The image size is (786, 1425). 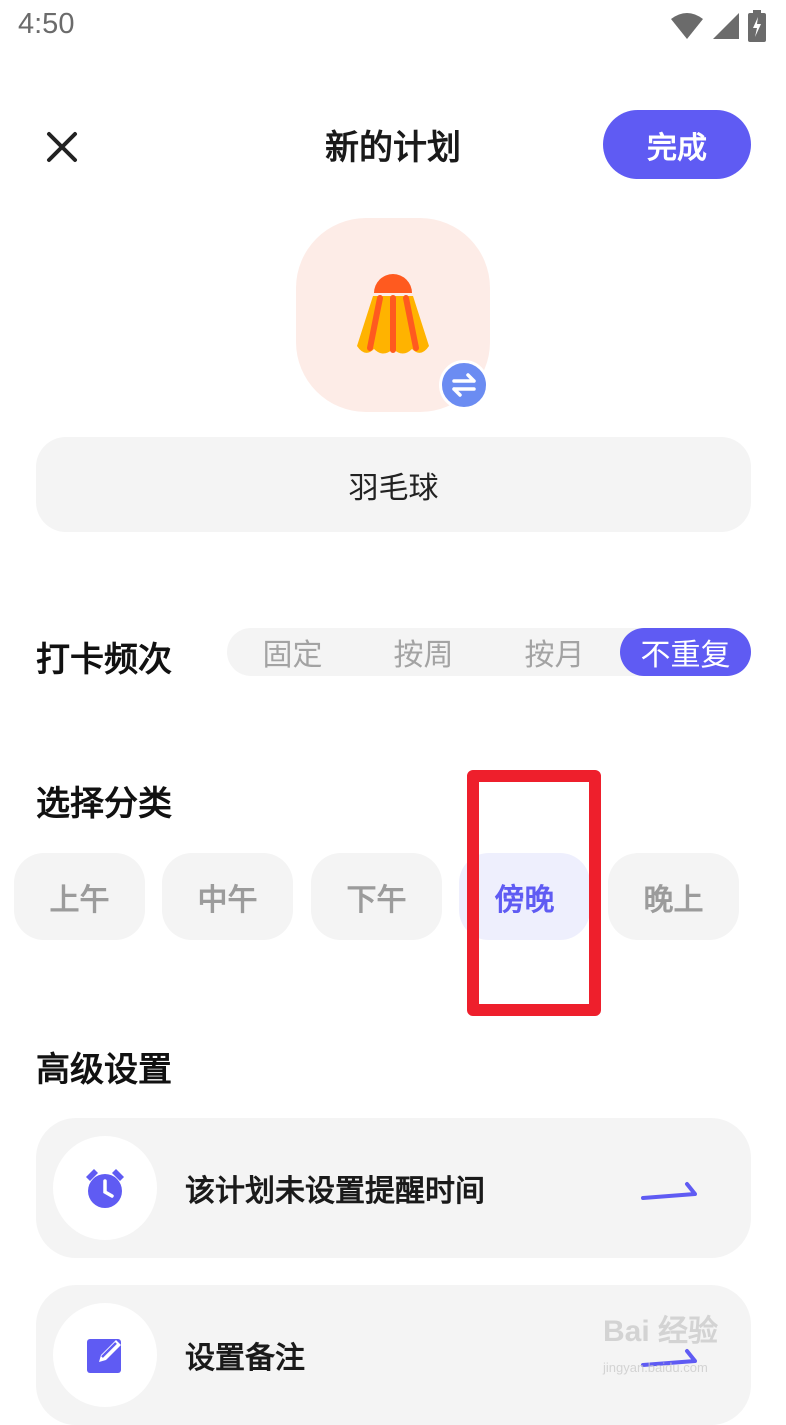 I want to click on reminder-setting-card: 该计划未设置提醒时间, so click(x=393, y=1188).